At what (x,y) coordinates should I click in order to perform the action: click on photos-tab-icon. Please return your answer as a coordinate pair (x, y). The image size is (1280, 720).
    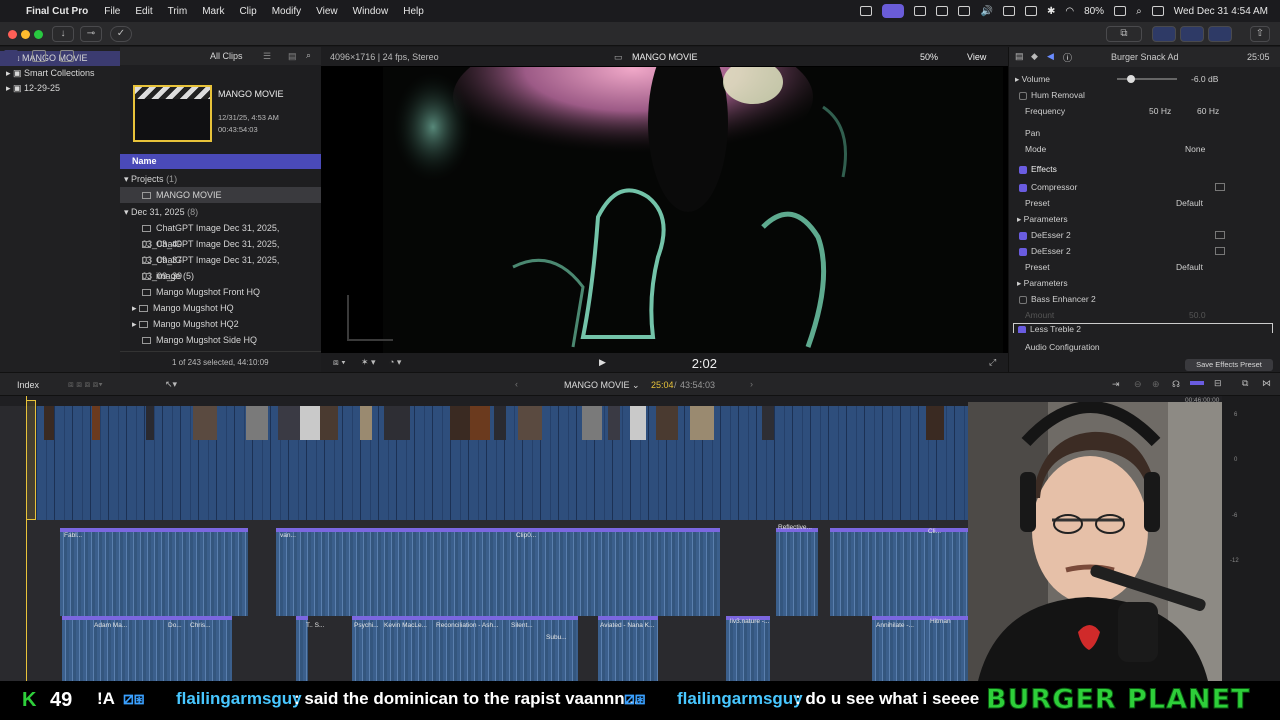
    Looking at the image, I should click on (39, 56).